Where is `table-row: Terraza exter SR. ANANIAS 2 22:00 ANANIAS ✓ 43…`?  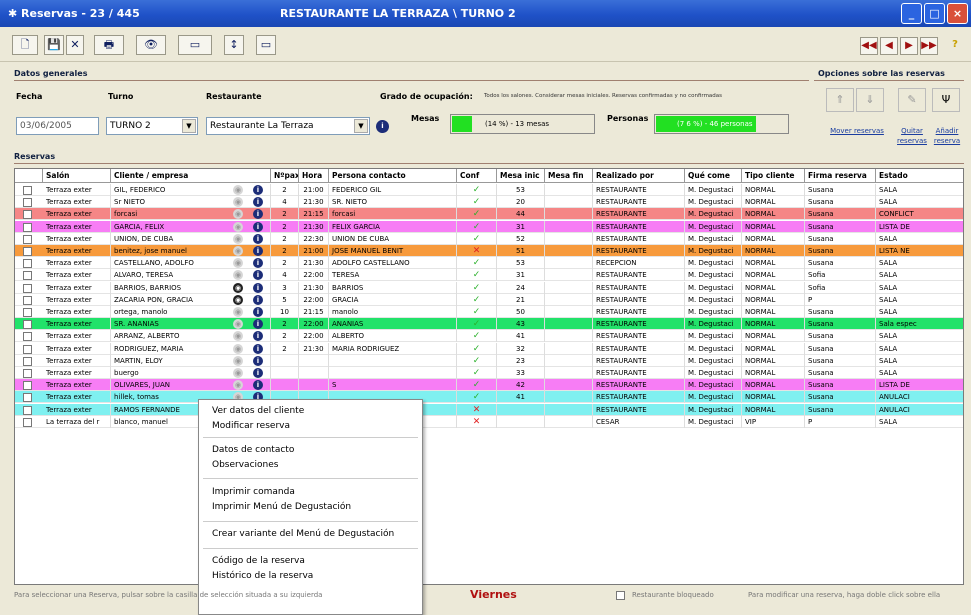
table-row: Terraza exter SR. ANANIAS 2 22:00 ANANIAS ✓ 43… is located at coordinates (489, 324).